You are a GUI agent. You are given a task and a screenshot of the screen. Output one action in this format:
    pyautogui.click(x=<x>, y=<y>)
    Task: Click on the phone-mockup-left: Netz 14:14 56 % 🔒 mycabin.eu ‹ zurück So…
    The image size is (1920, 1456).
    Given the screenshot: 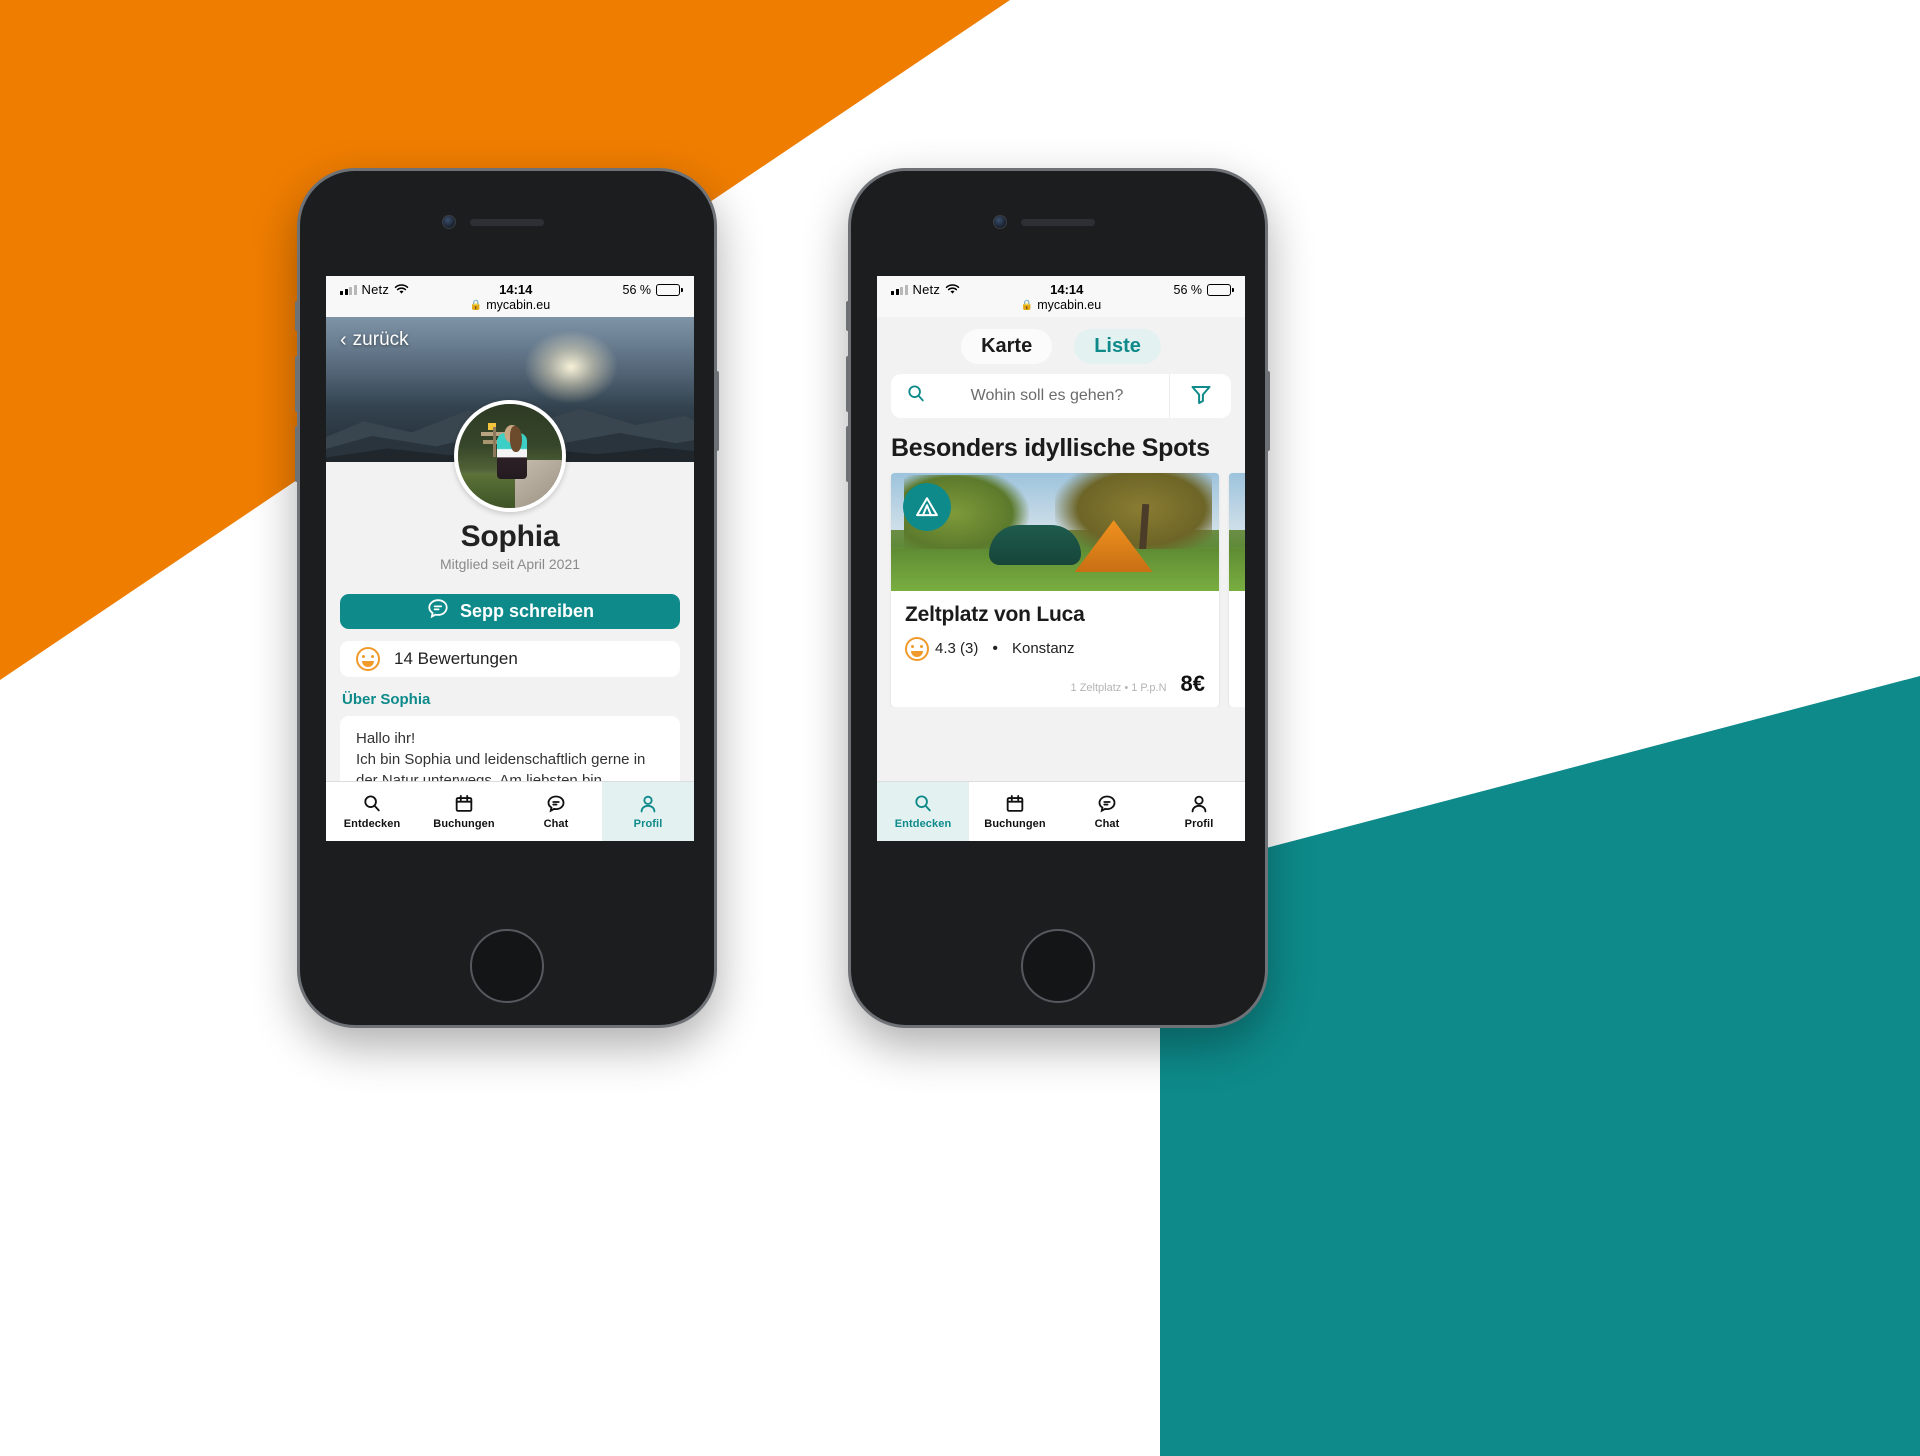 What is the action you would take?
    pyautogui.click(x=507, y=598)
    